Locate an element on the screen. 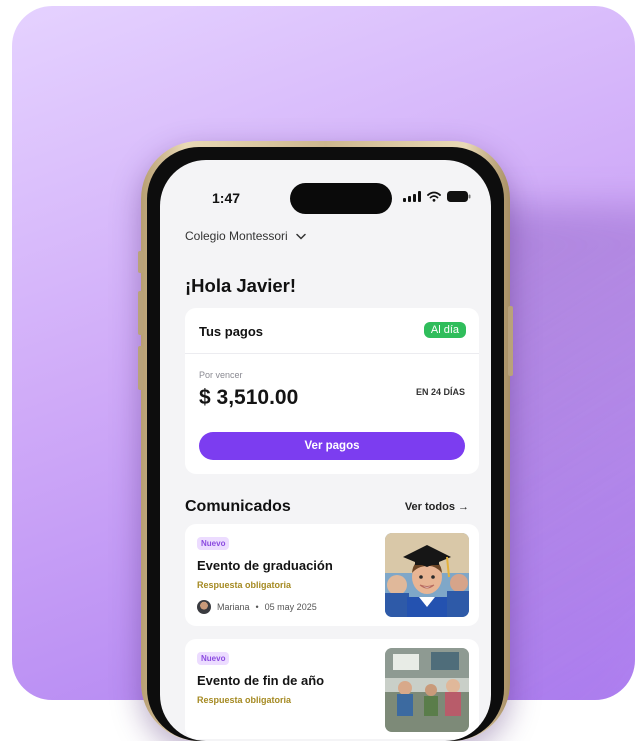 Image resolution: width=635 pixels, height=741 pixels. payment-status-badge: Al día is located at coordinates (444, 330).